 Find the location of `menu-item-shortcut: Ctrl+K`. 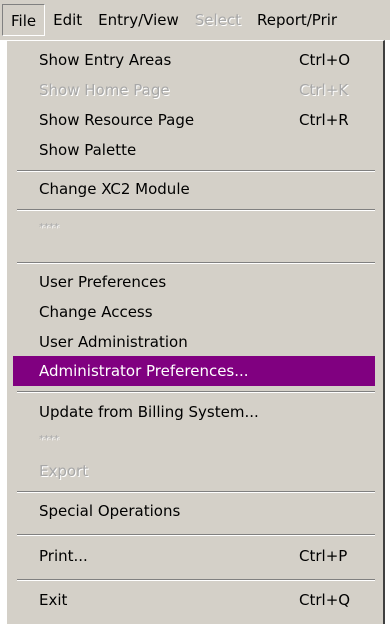

menu-item-shortcut: Ctrl+K is located at coordinates (324, 90).